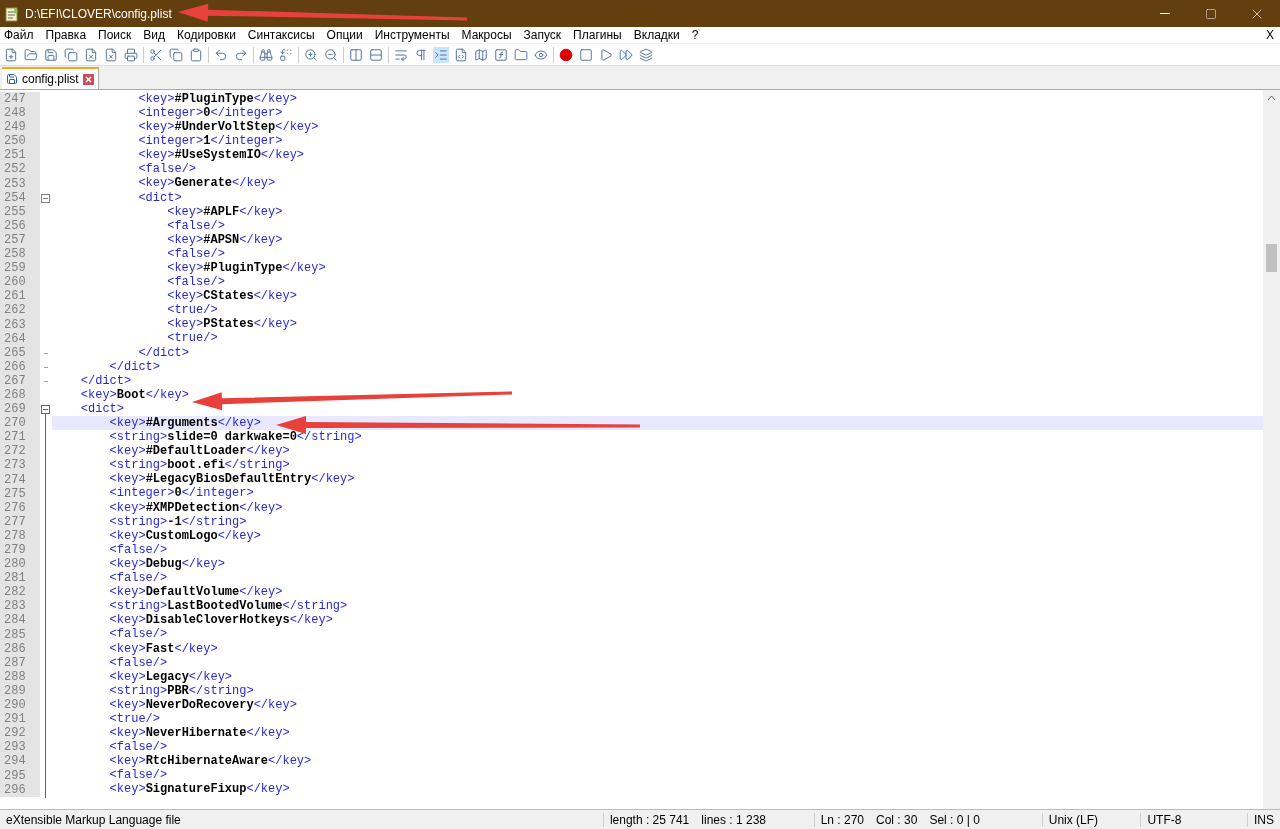 This screenshot has height=829, width=1280. Describe the element at coordinates (20, 113) in the screenshot. I see `line-number: 248` at that location.